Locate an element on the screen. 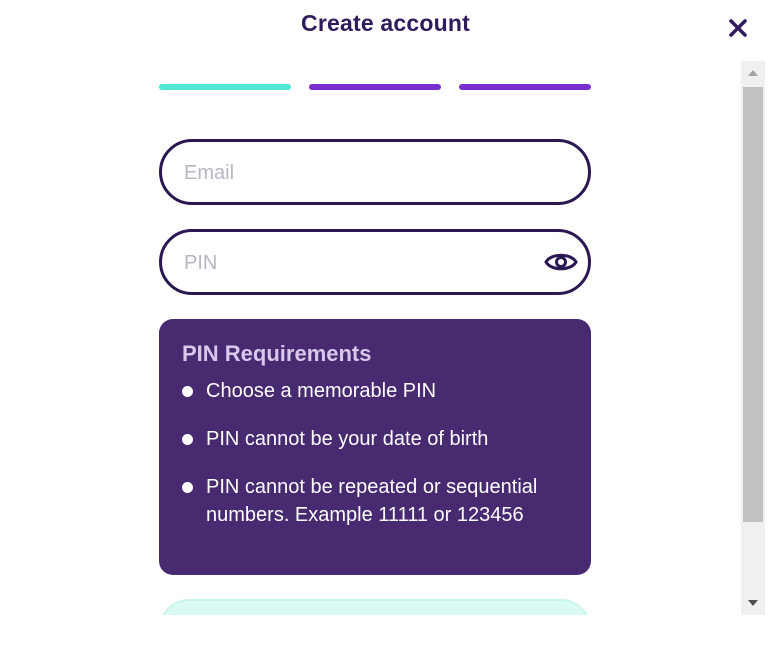  scroll-down-button is located at coordinates (753, 603).